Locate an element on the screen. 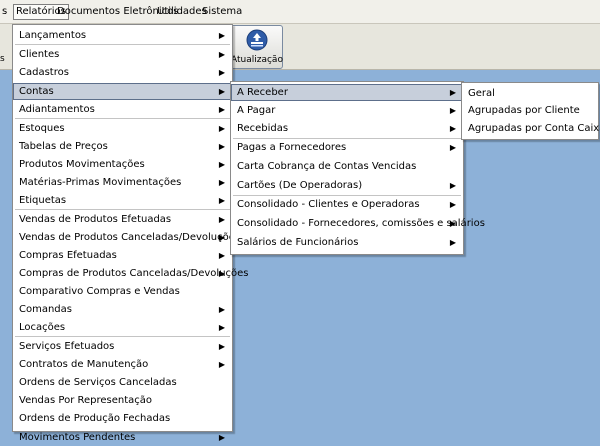 The height and width of the screenshot is (446, 600). relatorios-item-estoques: Estoques ▶ is located at coordinates (122, 128).